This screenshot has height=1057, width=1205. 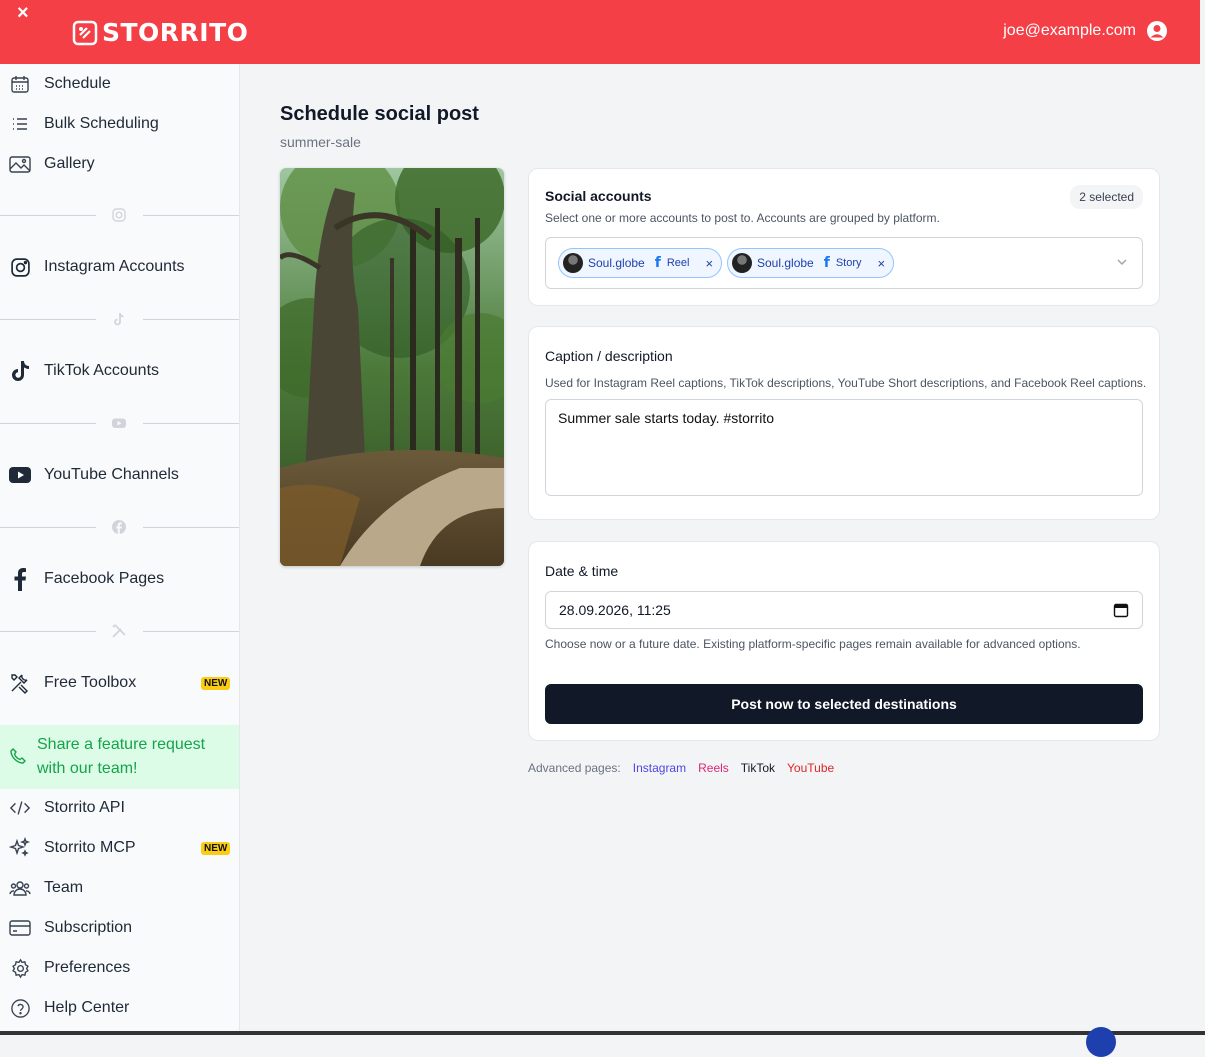 I want to click on sidebar-item-team: Team, so click(x=119, y=888).